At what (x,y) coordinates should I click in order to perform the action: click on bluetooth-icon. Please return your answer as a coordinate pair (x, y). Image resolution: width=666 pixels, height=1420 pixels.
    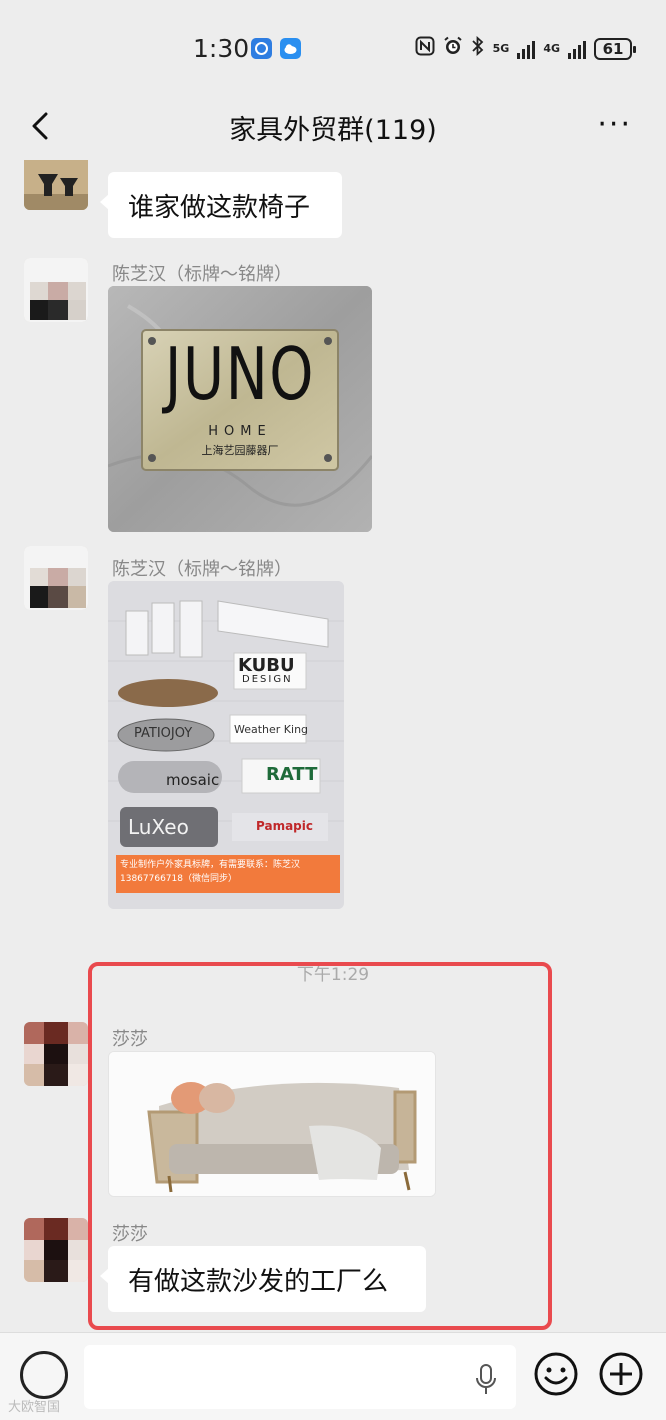
    Looking at the image, I should click on (478, 48).